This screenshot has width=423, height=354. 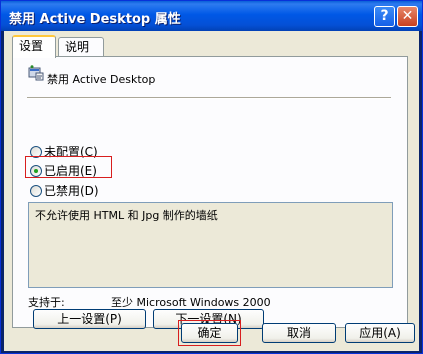 What do you see at coordinates (211, 16) in the screenshot?
I see `title-bar: 禁用 Active Desktop 属性 ? ✕` at bounding box center [211, 16].